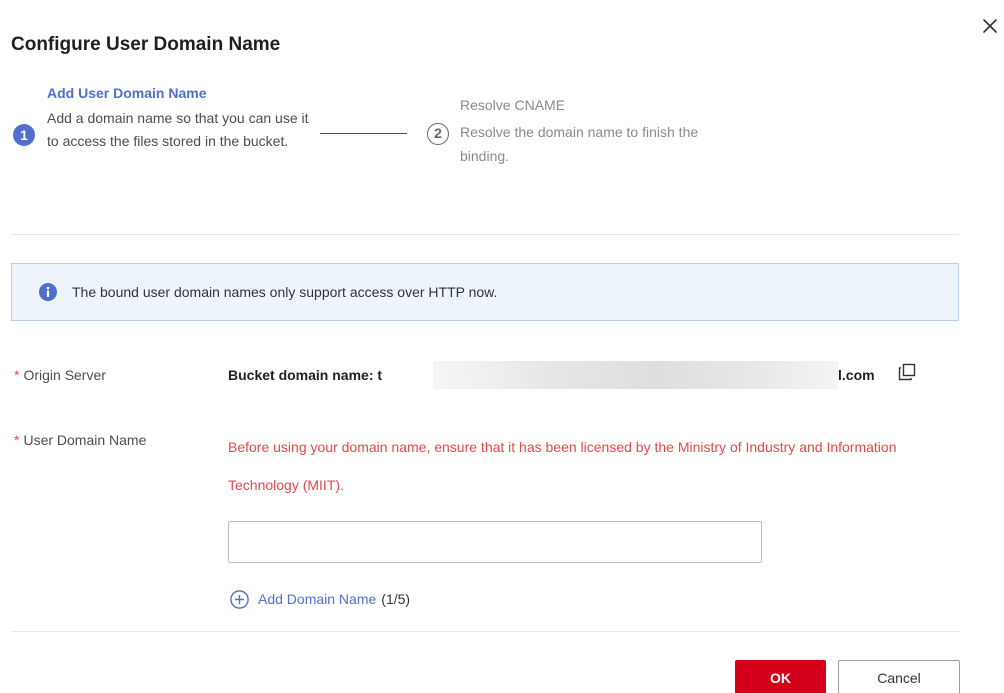 Image resolution: width=1004 pixels, height=693 pixels. What do you see at coordinates (396, 599) in the screenshot?
I see `domain-count: (1/5)` at bounding box center [396, 599].